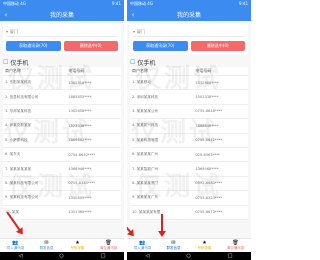 Image resolution: width=320 pixels, height=260 pixels. I want to click on phone-number: 0592-8683****, so click(209, 183).